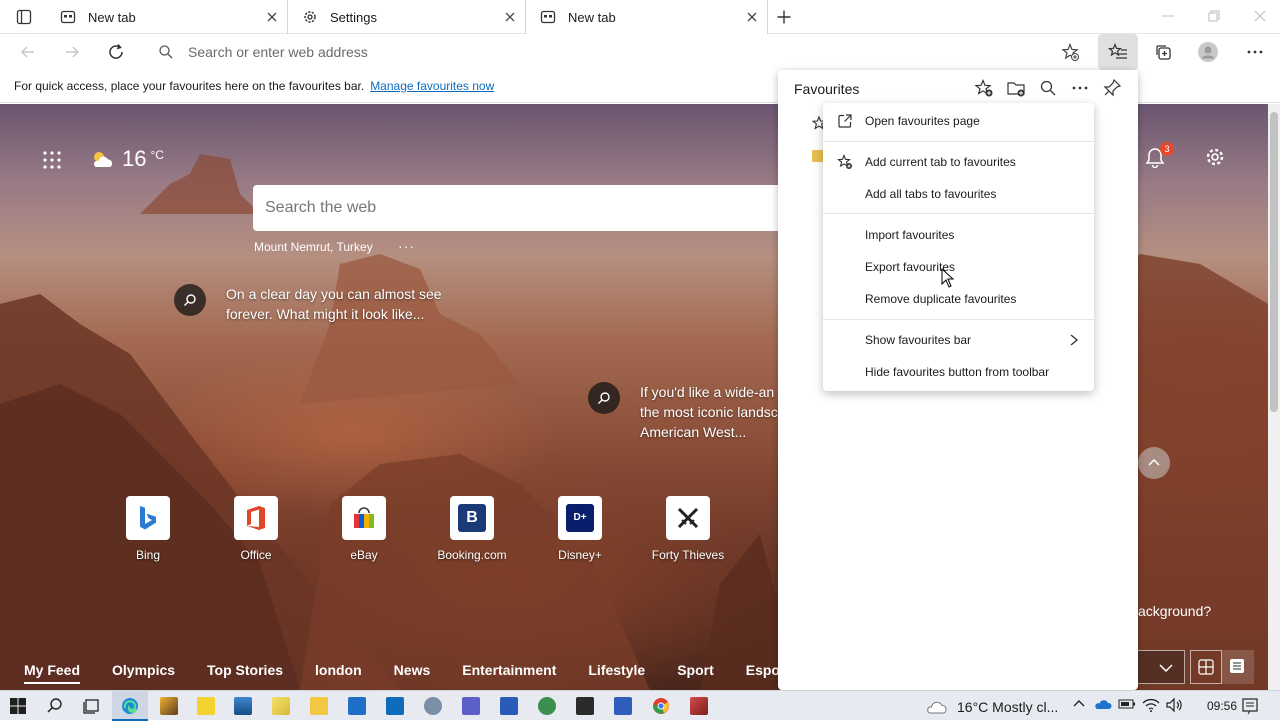  Describe the element at coordinates (1112, 88) in the screenshot. I see `pin-icon` at that location.